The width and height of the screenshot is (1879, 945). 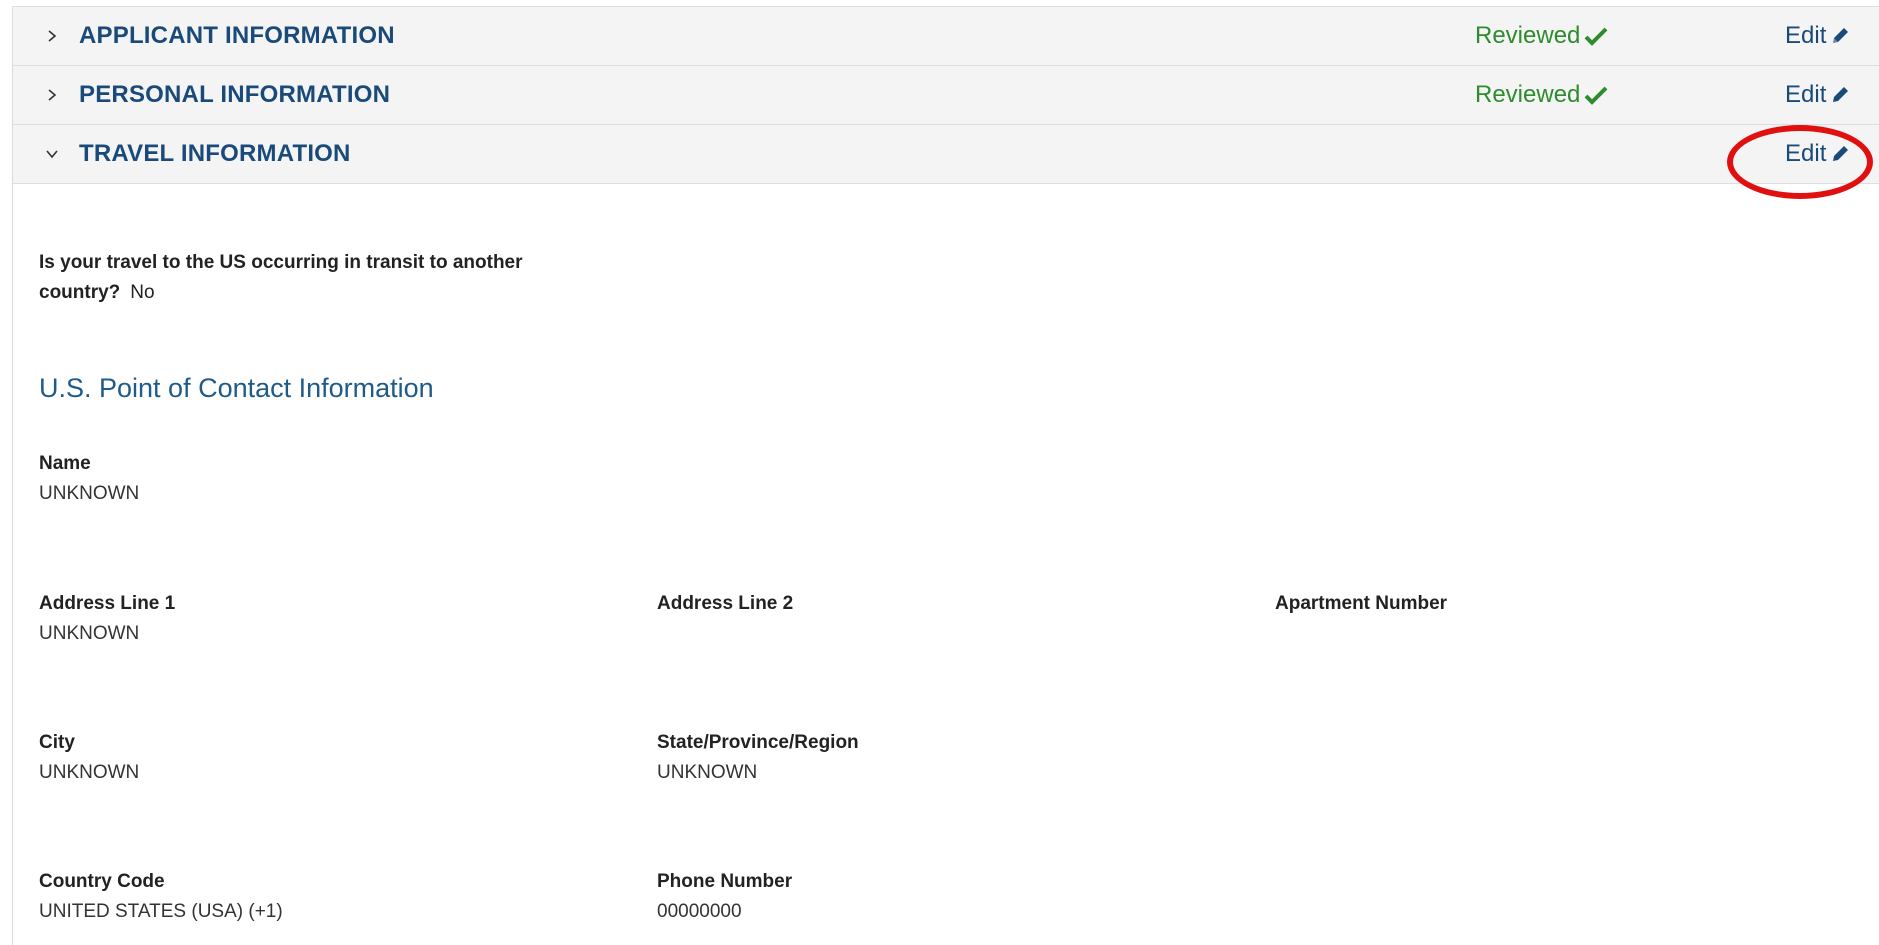 What do you see at coordinates (724, 897) in the screenshot?
I see `field-phone-number: Phone Number 00000000` at bounding box center [724, 897].